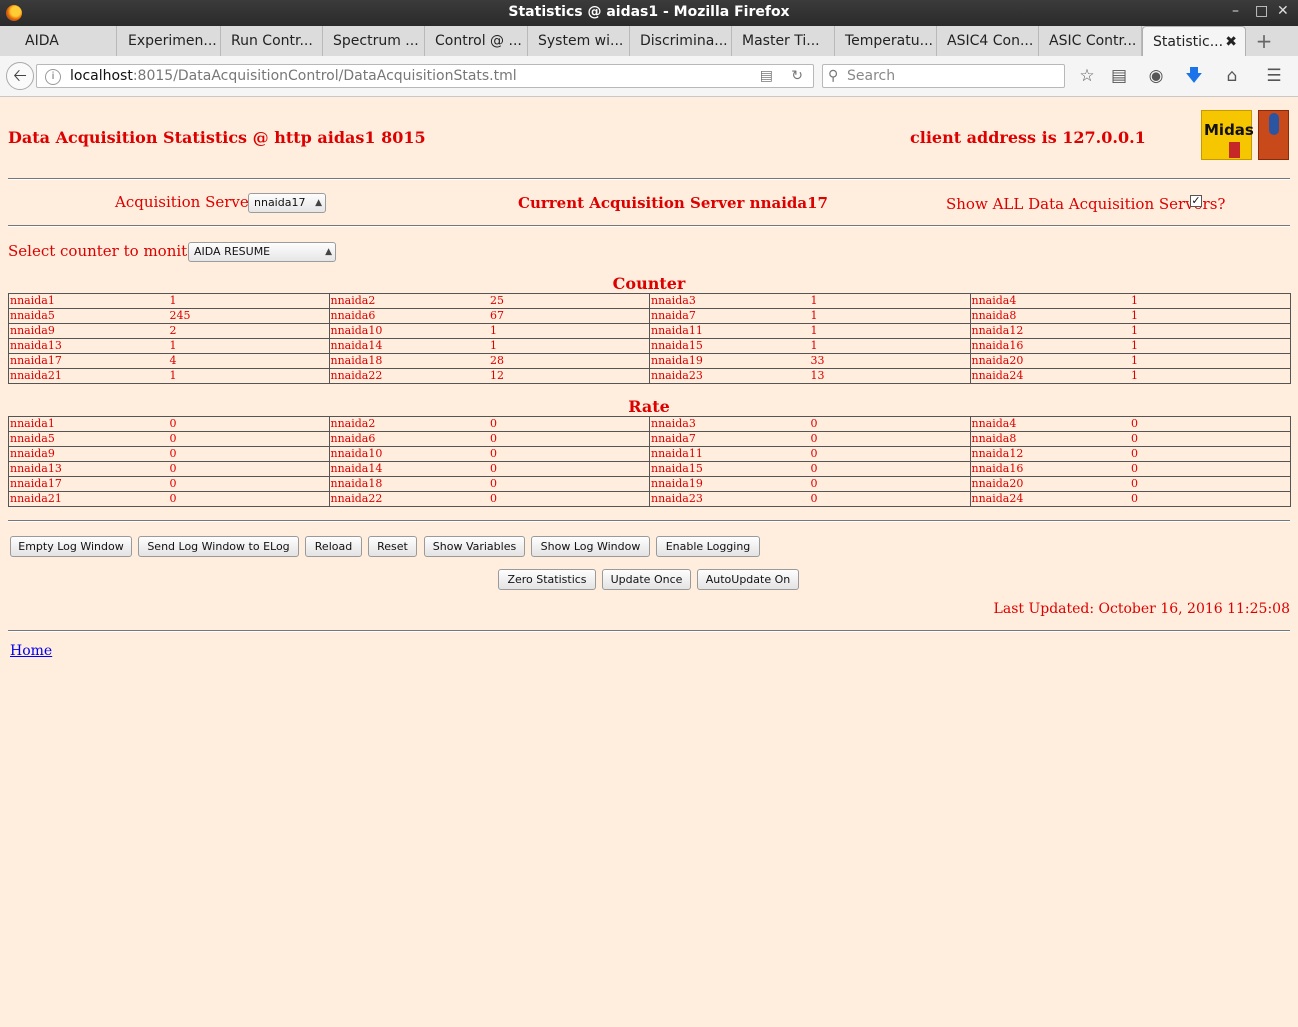  I want to click on send-log-to-elog-button: Send Log Window to ELog, so click(218, 546).